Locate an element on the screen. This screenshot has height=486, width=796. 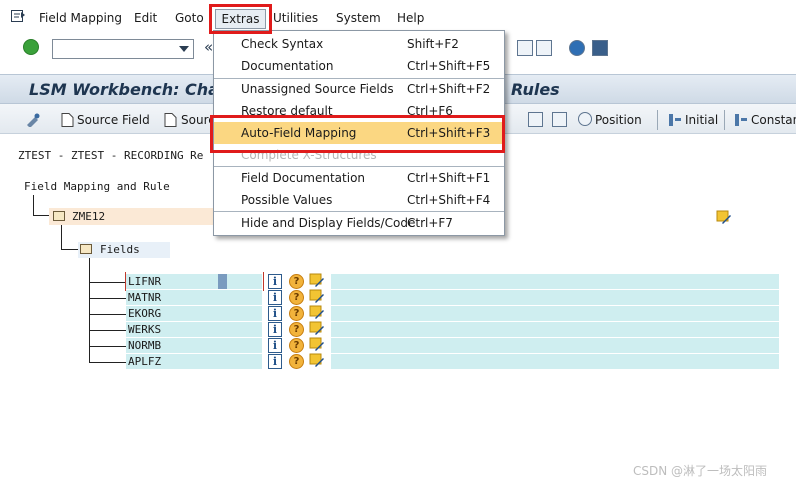
layout-icon is located at coordinates (525, 48).